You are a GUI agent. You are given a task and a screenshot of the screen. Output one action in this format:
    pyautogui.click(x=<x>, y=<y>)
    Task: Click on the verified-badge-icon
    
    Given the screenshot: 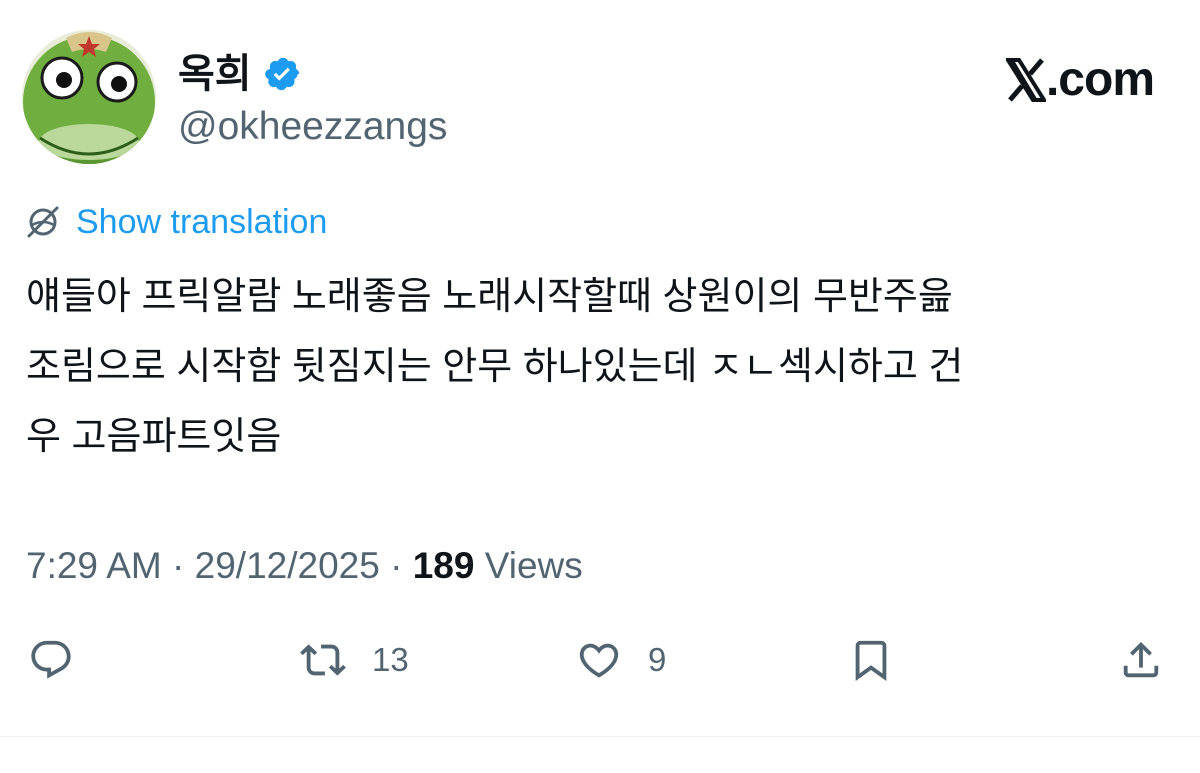 What is the action you would take?
    pyautogui.click(x=283, y=74)
    